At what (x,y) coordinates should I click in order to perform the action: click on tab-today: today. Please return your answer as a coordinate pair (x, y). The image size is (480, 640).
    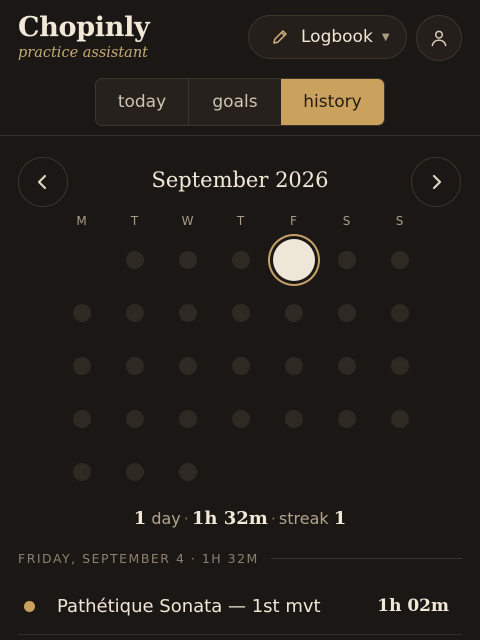
    Looking at the image, I should click on (142, 102).